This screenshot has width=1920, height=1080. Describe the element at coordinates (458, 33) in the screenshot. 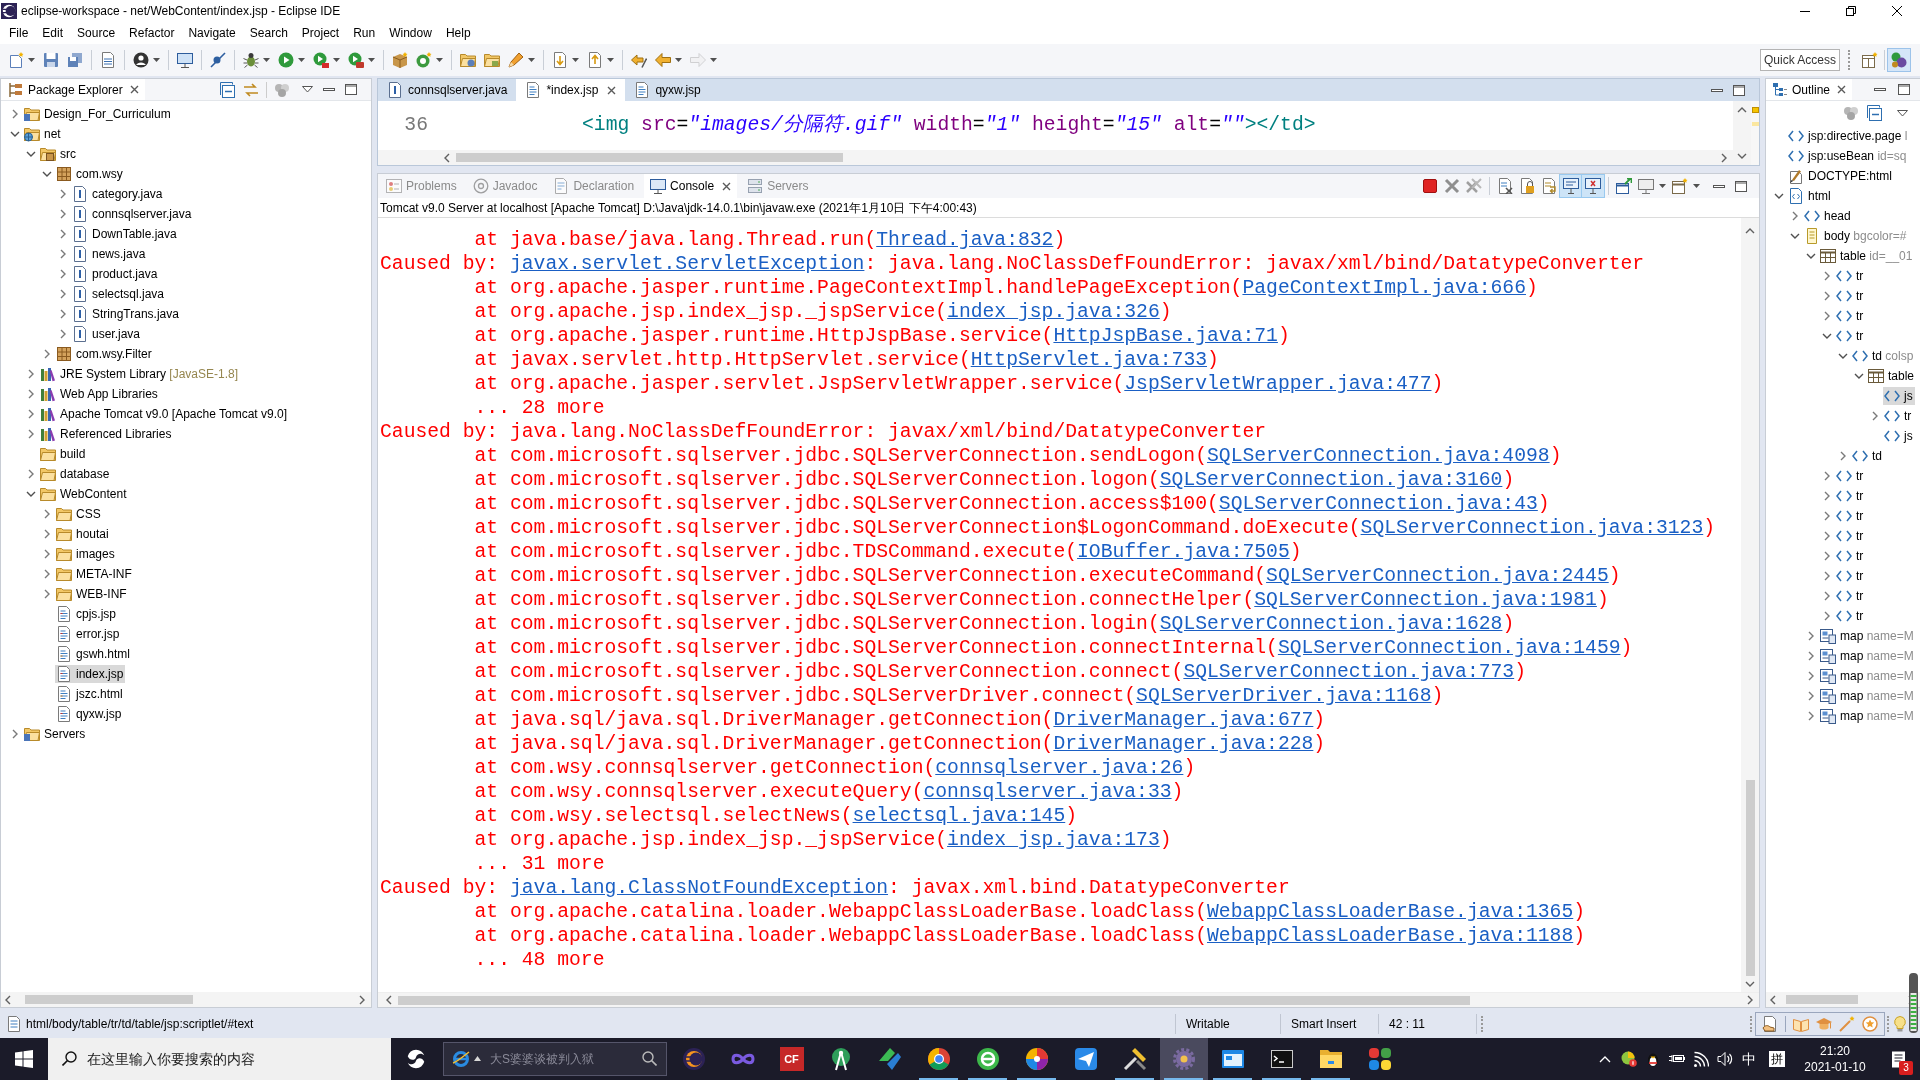

I see `menu-item: Help` at that location.